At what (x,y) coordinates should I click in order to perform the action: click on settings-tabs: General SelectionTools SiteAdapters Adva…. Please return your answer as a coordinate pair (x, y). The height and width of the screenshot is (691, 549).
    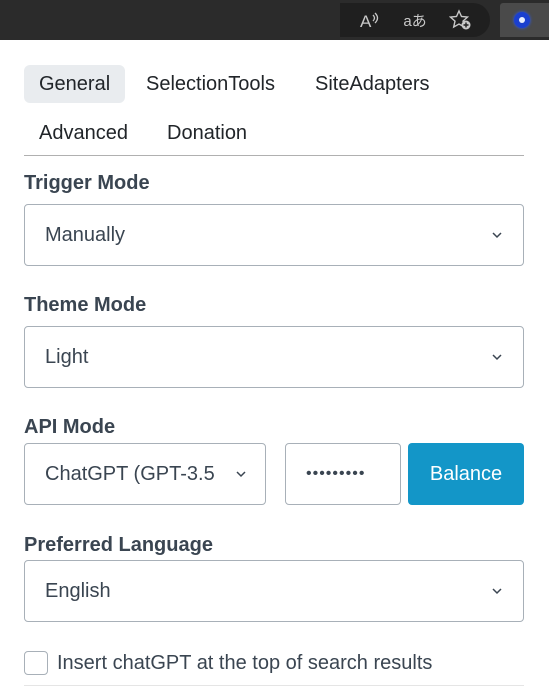
    Looking at the image, I should click on (274, 110).